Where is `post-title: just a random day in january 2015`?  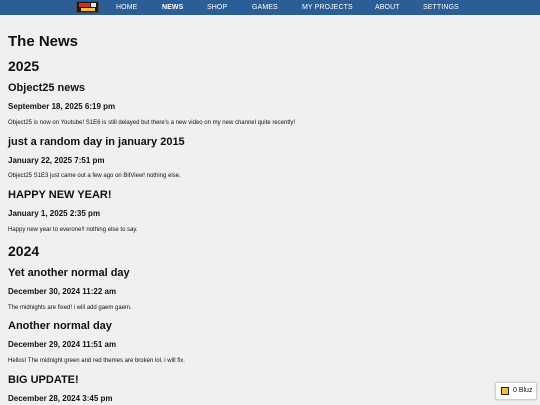
post-title: just a random day in january 2015 is located at coordinates (96, 142).